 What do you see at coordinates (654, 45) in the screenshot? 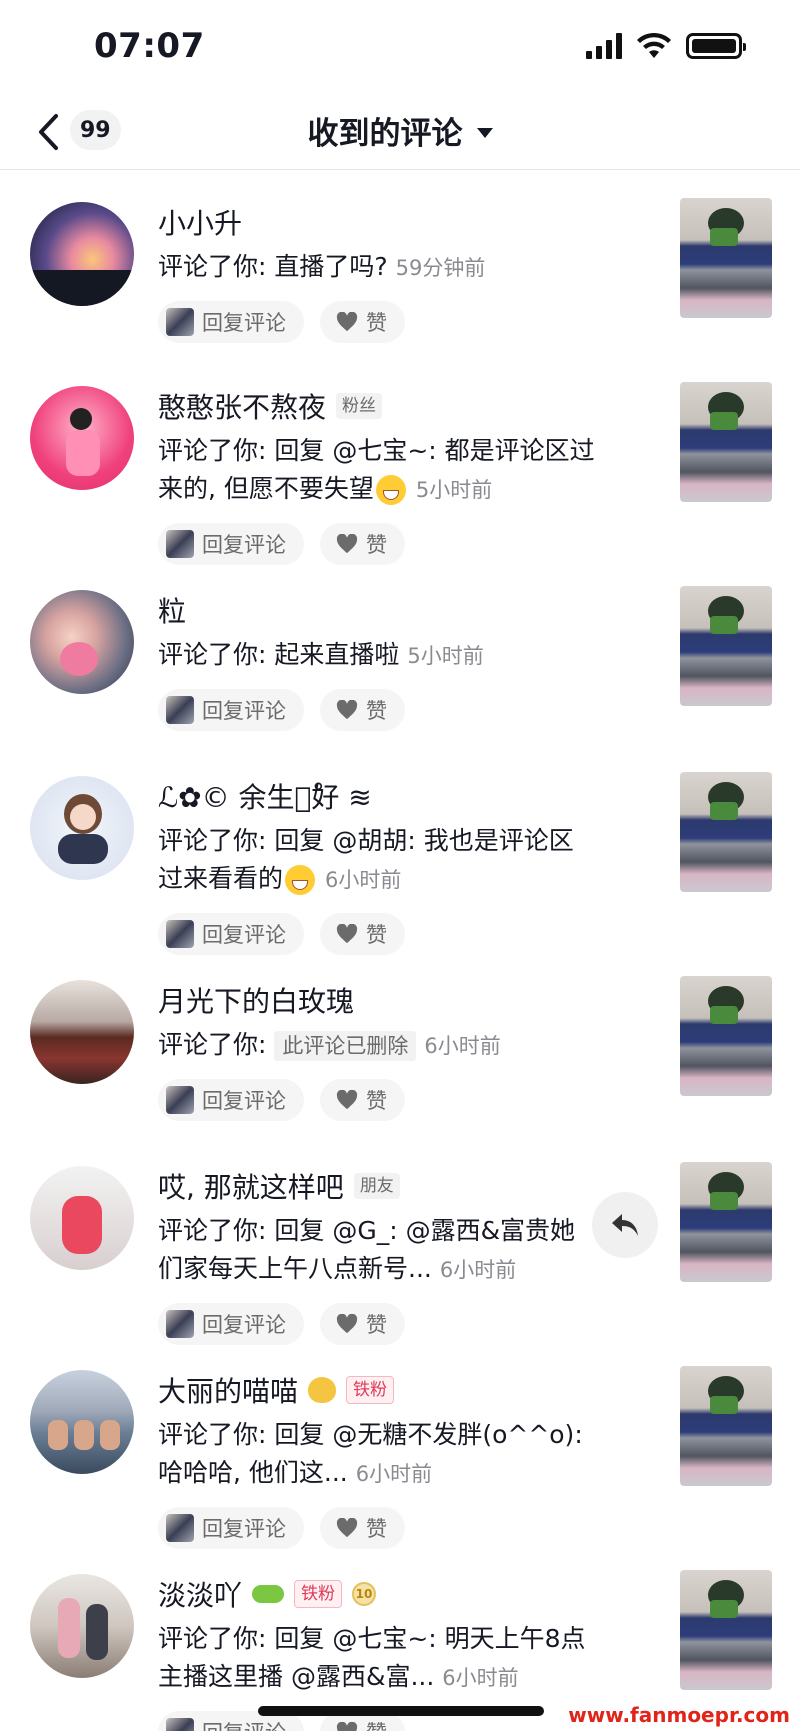
I see `wifi-icon` at bounding box center [654, 45].